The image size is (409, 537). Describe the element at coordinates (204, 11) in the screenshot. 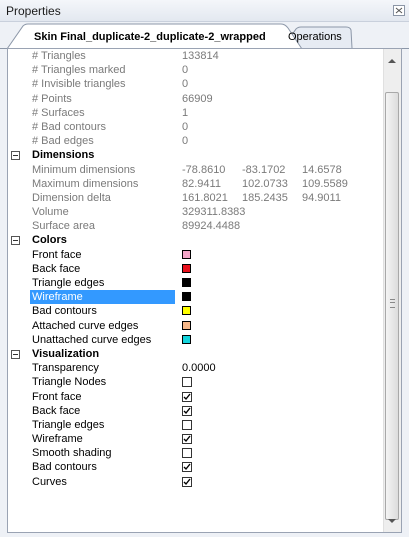

I see `title-bar: Properties` at that location.